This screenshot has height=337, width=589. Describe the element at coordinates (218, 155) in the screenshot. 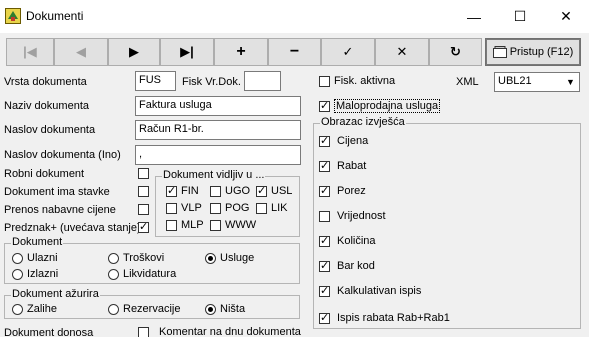

I see `naslov-ino-input: ,` at that location.